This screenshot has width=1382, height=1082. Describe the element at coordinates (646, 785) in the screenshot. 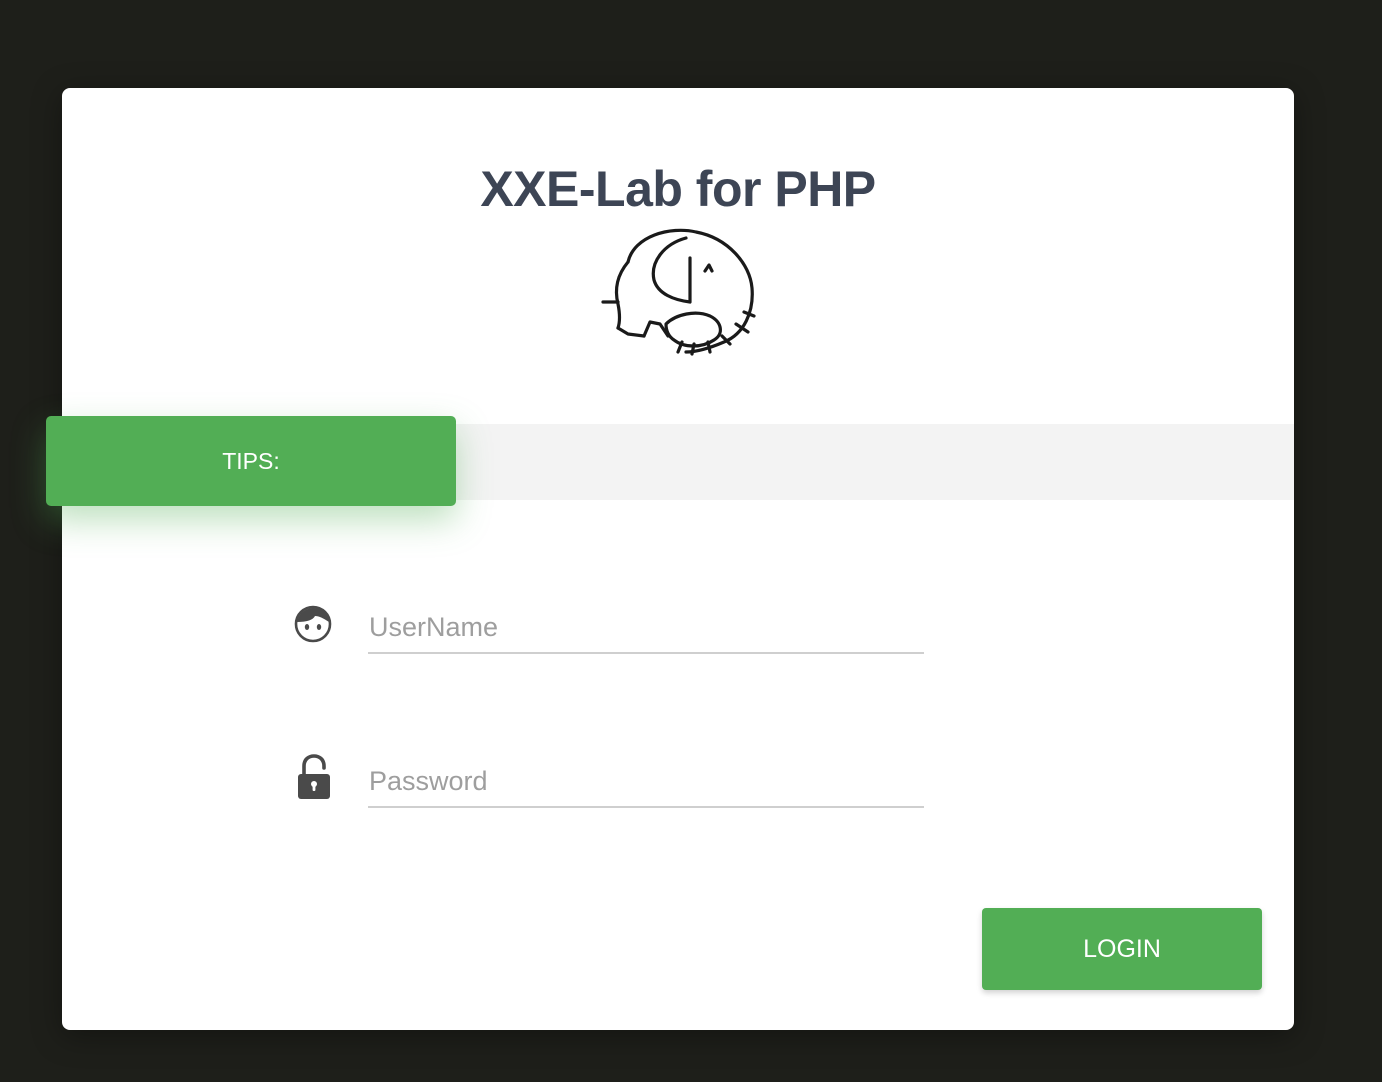

I see `password-input` at that location.